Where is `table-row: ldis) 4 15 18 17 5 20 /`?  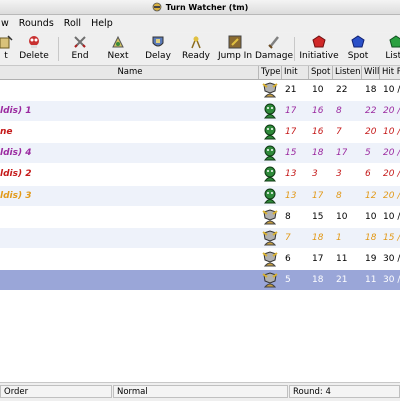 table-row: ldis) 4 15 18 17 5 20 / is located at coordinates (200, 153).